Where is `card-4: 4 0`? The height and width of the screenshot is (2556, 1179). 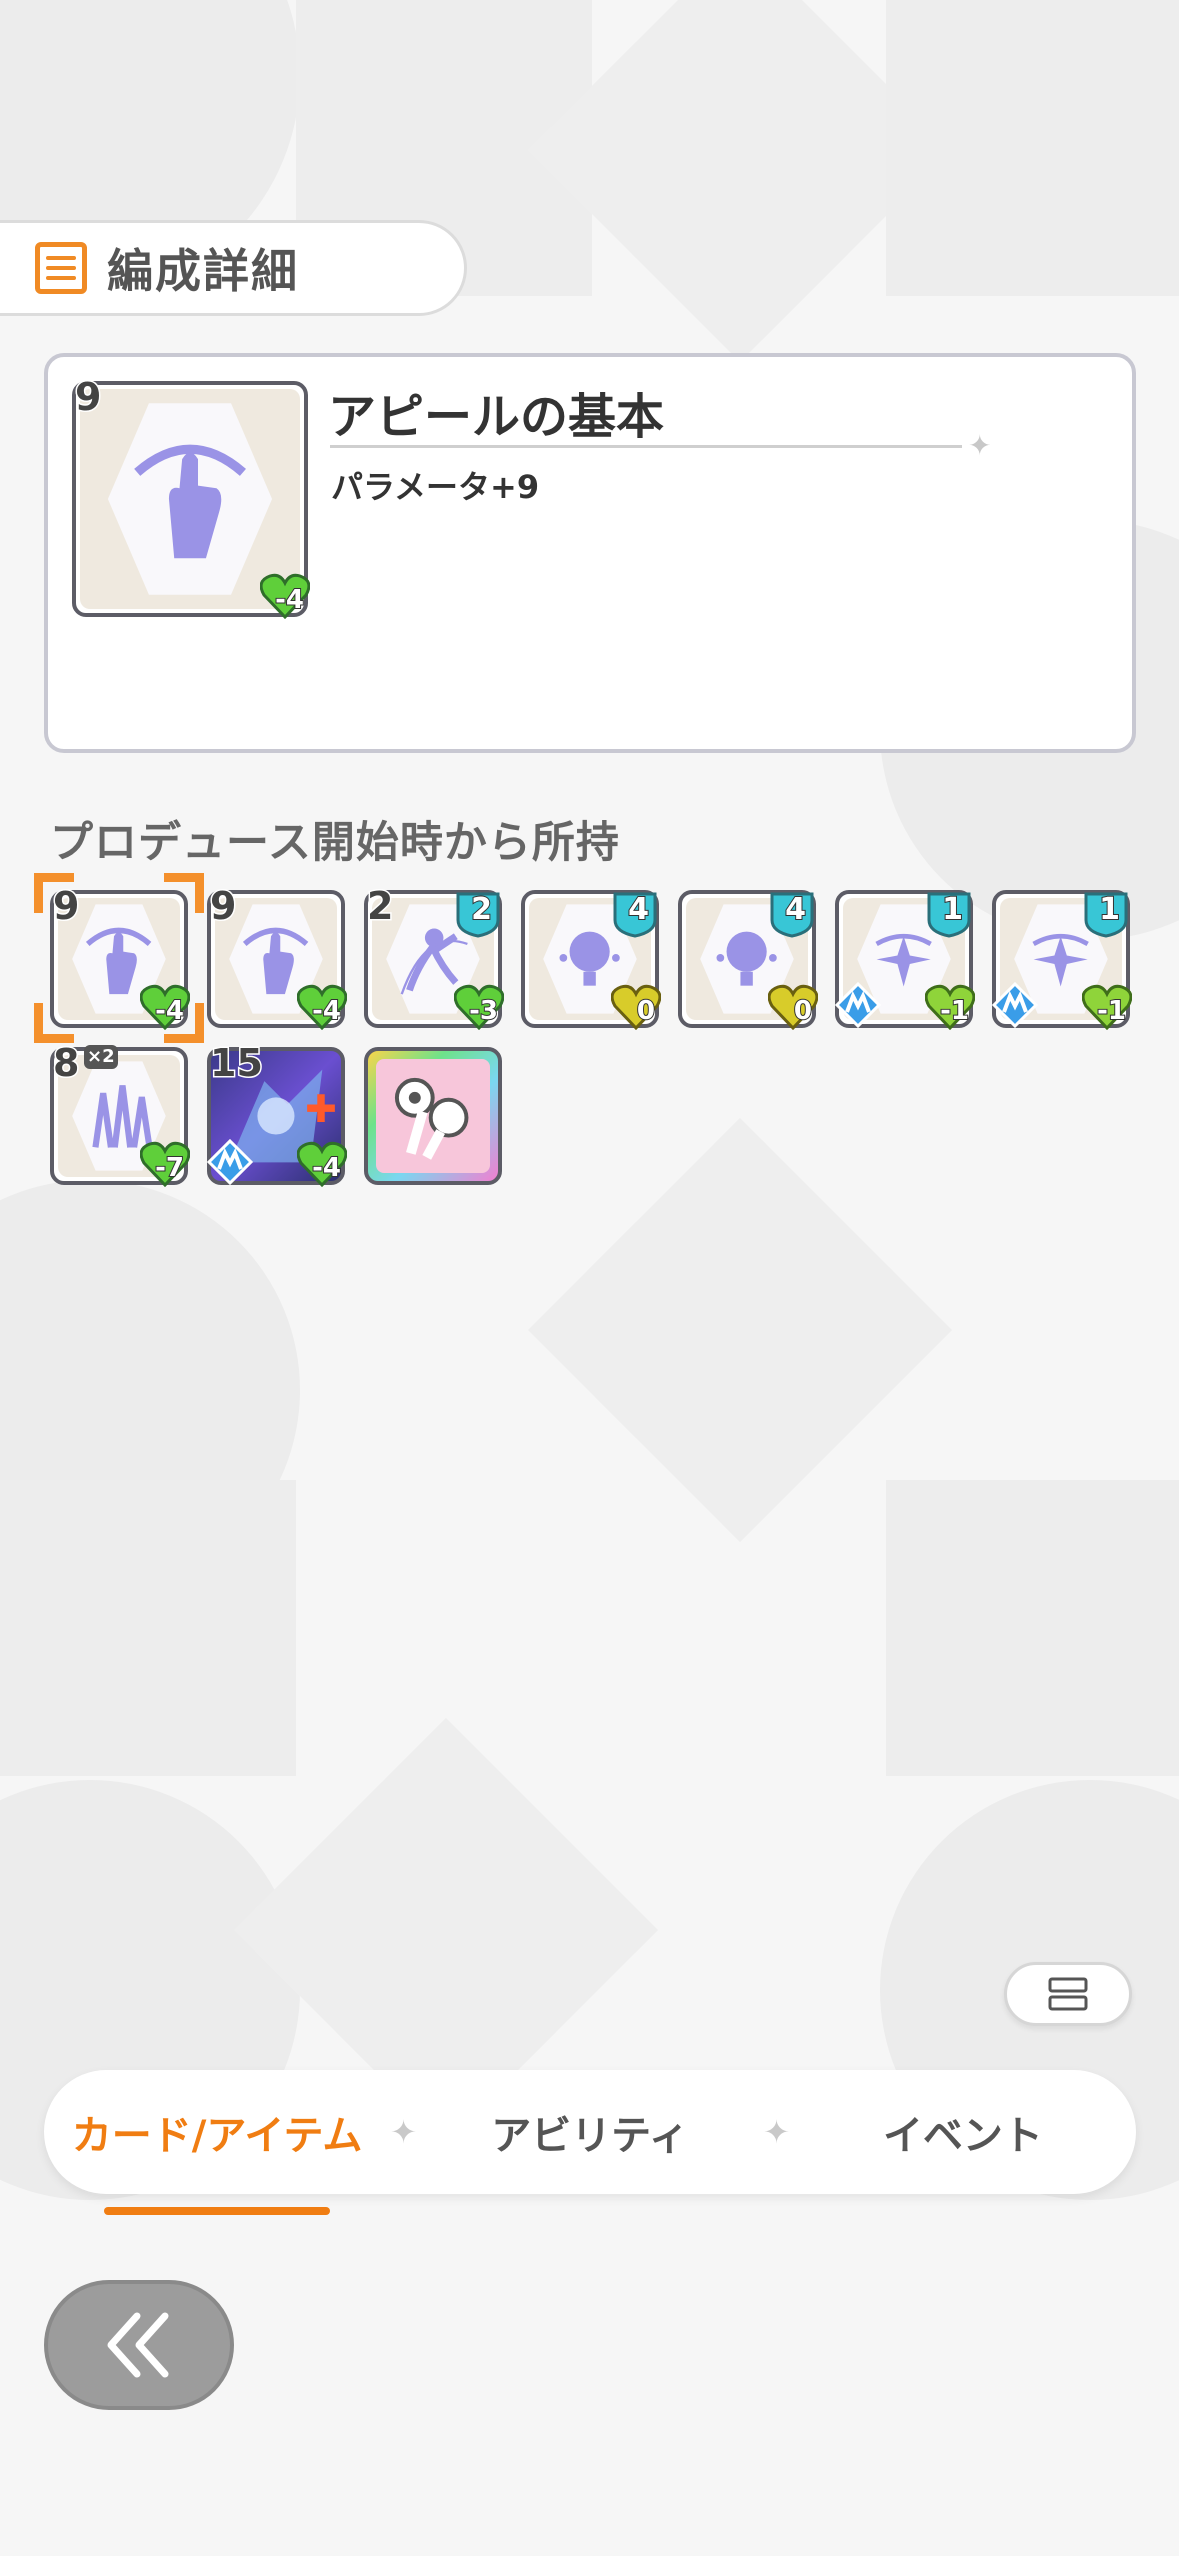 card-4: 4 0 is located at coordinates (591, 960).